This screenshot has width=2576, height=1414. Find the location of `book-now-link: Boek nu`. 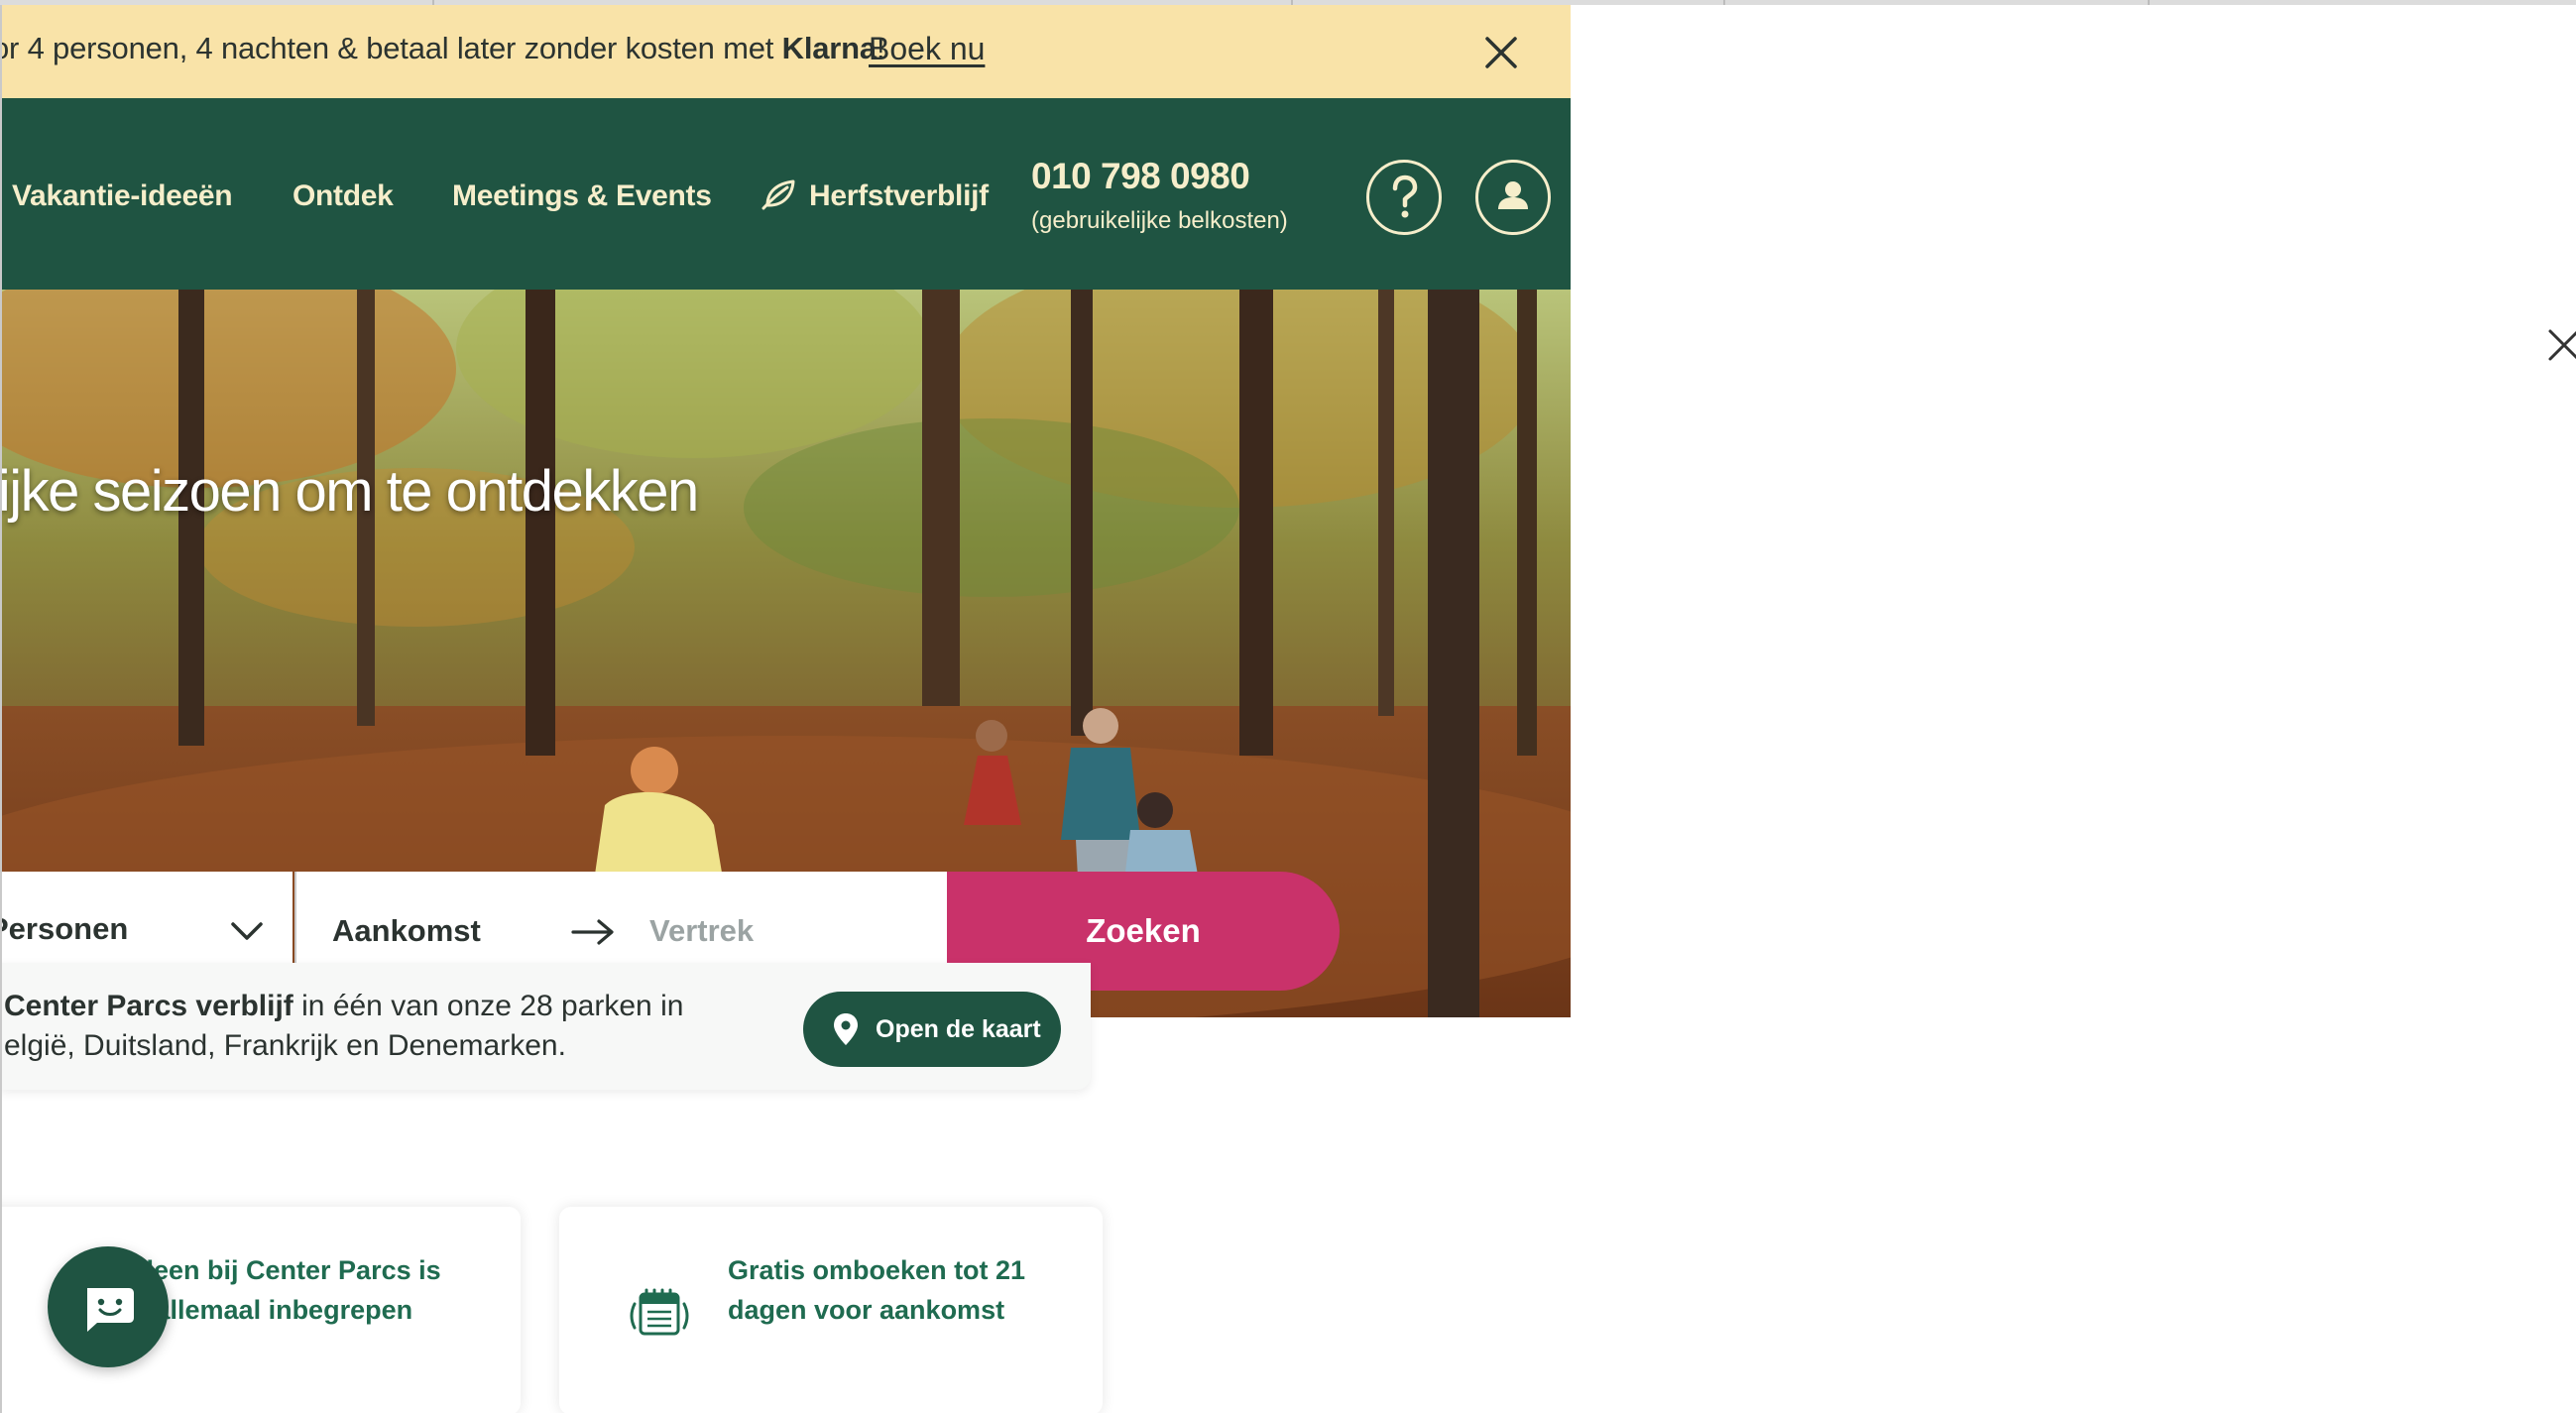

book-now-link: Boek nu is located at coordinates (927, 49).